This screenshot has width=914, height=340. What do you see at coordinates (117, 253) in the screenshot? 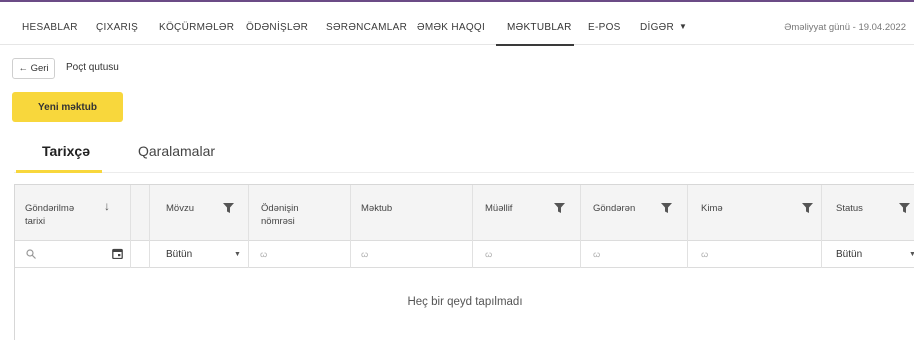
I see `calendar-icon` at bounding box center [117, 253].